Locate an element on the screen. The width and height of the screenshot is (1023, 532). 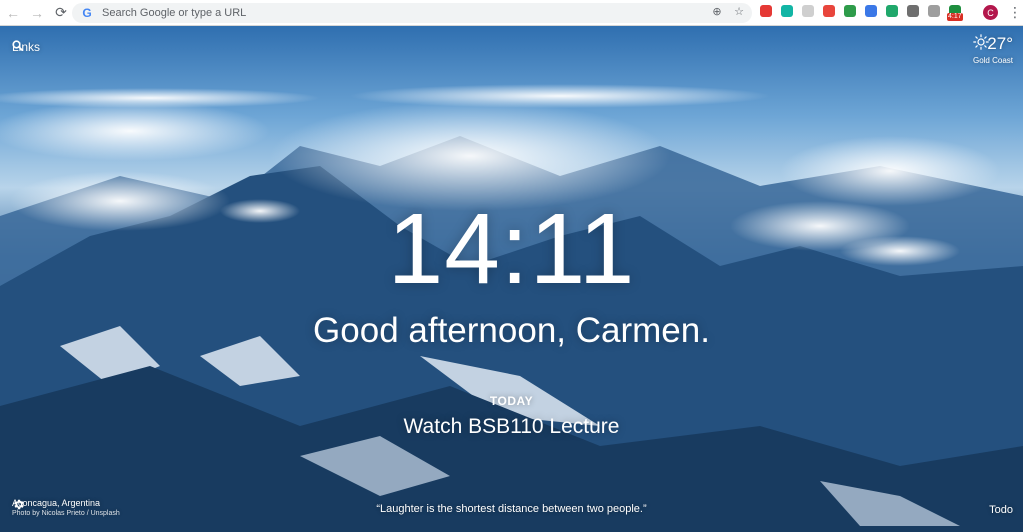
location-target-icon: ⊕ is located at coordinates (717, 11).